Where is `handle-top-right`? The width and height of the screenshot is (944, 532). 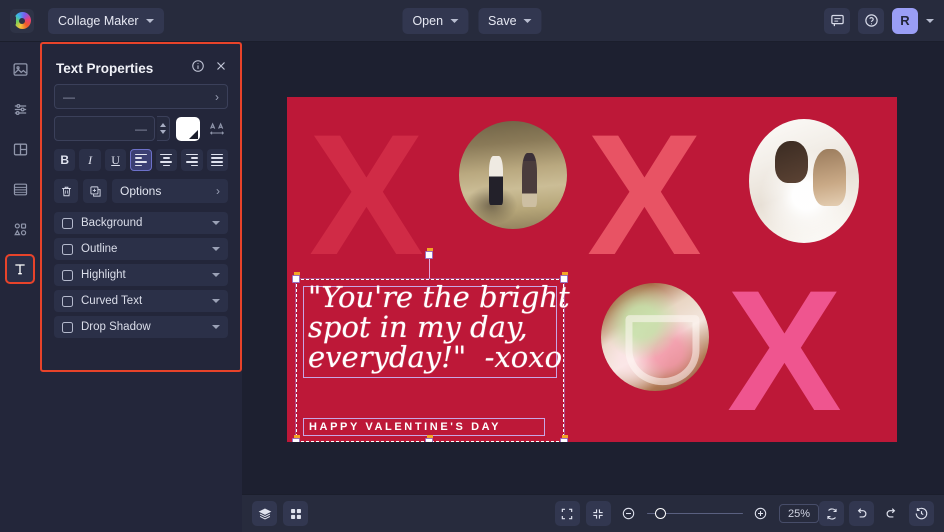
handle-top-right is located at coordinates (564, 277).